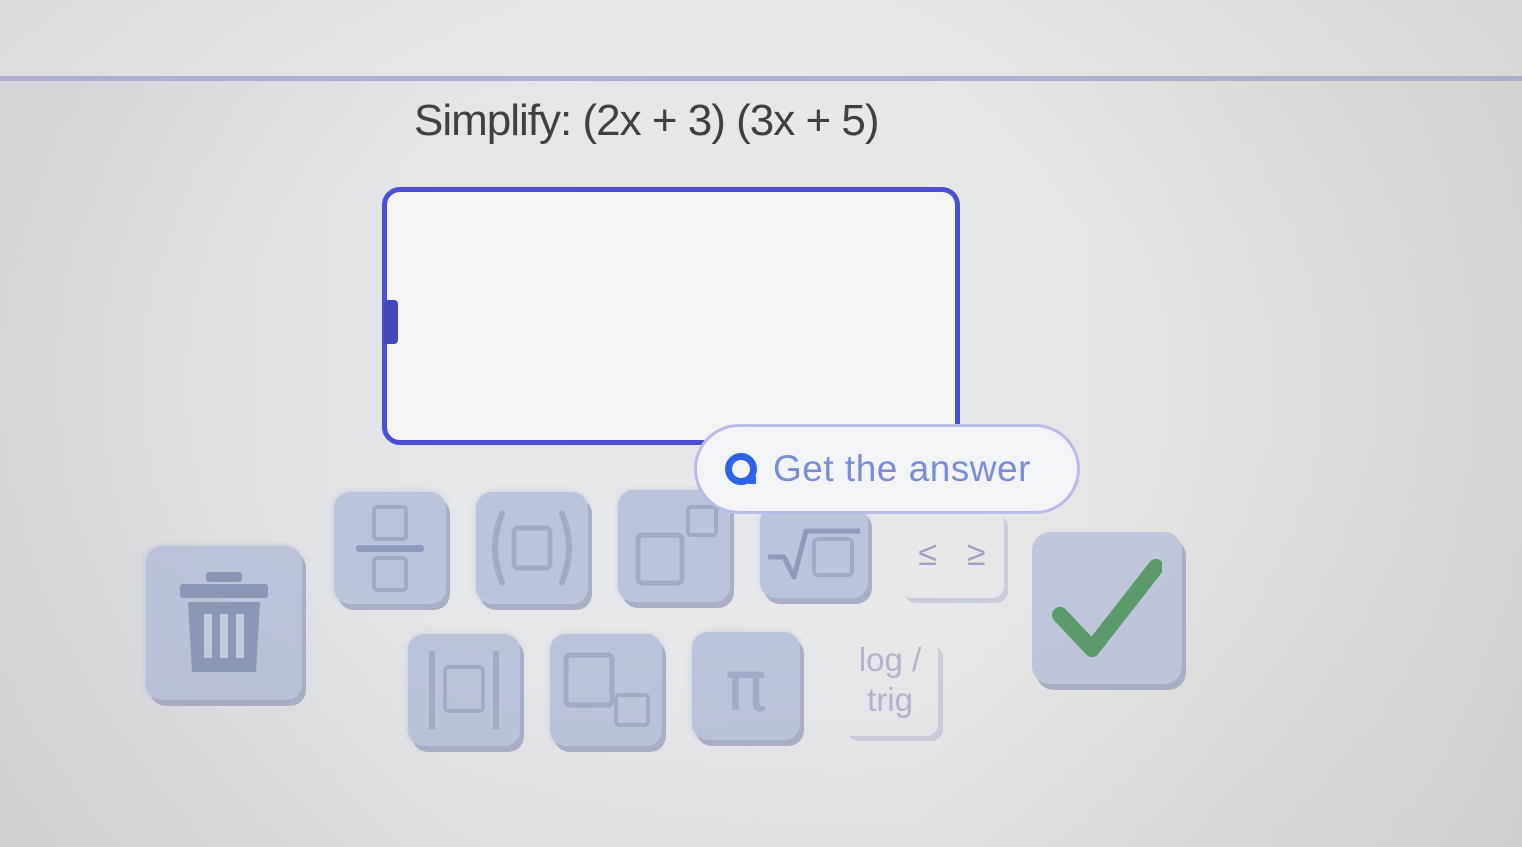 This screenshot has width=1522, height=847. I want to click on absolute-value-icon, so click(464, 690).